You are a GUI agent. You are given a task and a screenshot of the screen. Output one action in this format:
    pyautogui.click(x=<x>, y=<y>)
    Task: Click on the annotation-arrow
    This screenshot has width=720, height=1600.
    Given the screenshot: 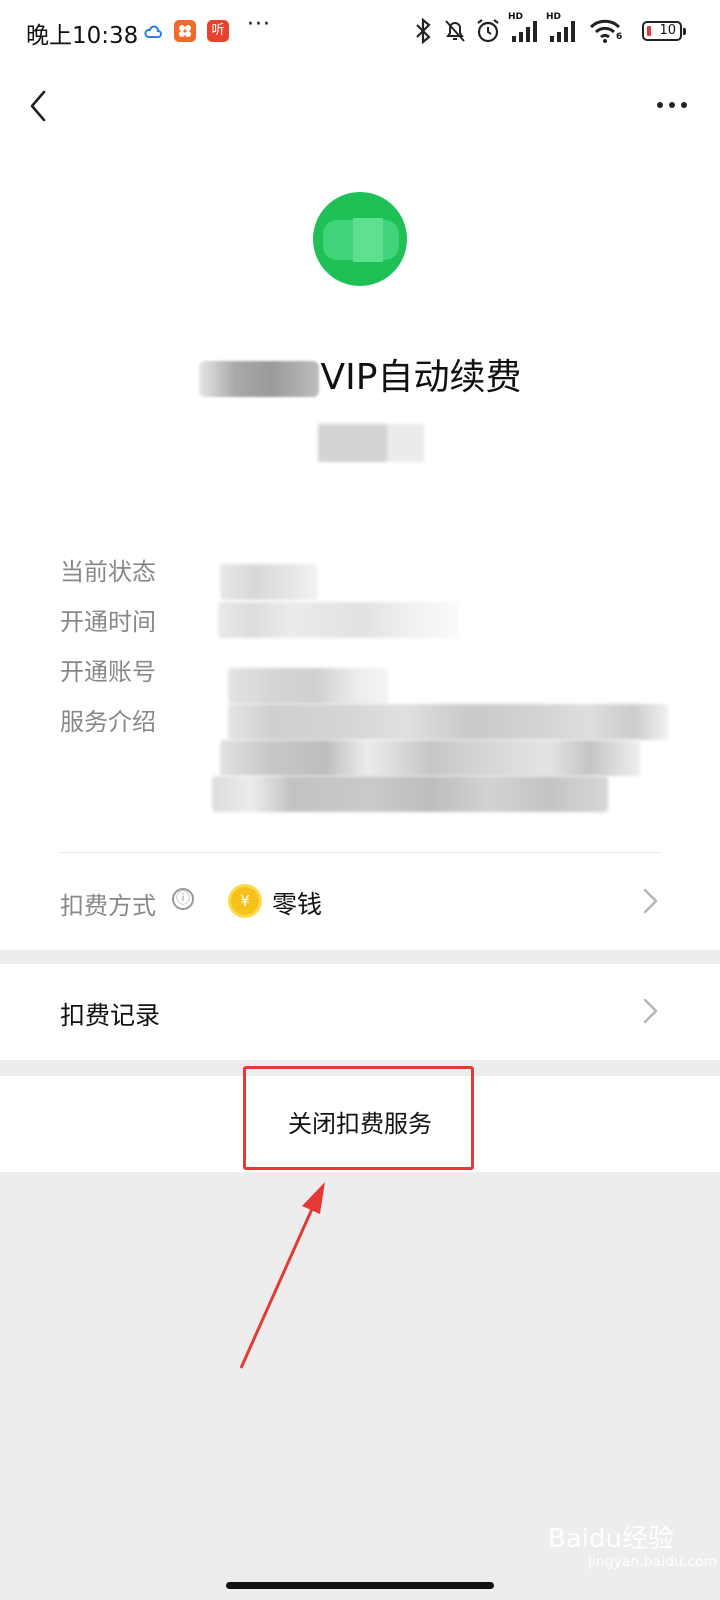 What is the action you would take?
    pyautogui.click(x=282, y=1275)
    